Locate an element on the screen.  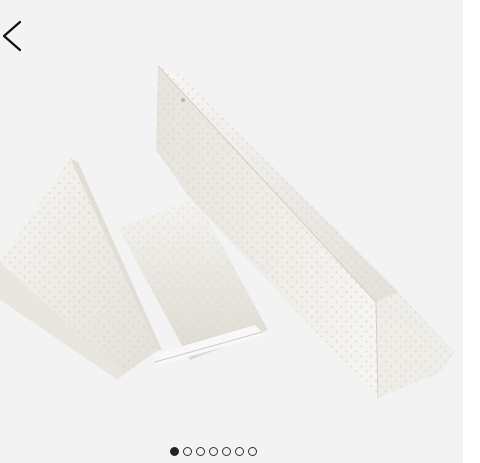
back-button is located at coordinates (14, 36).